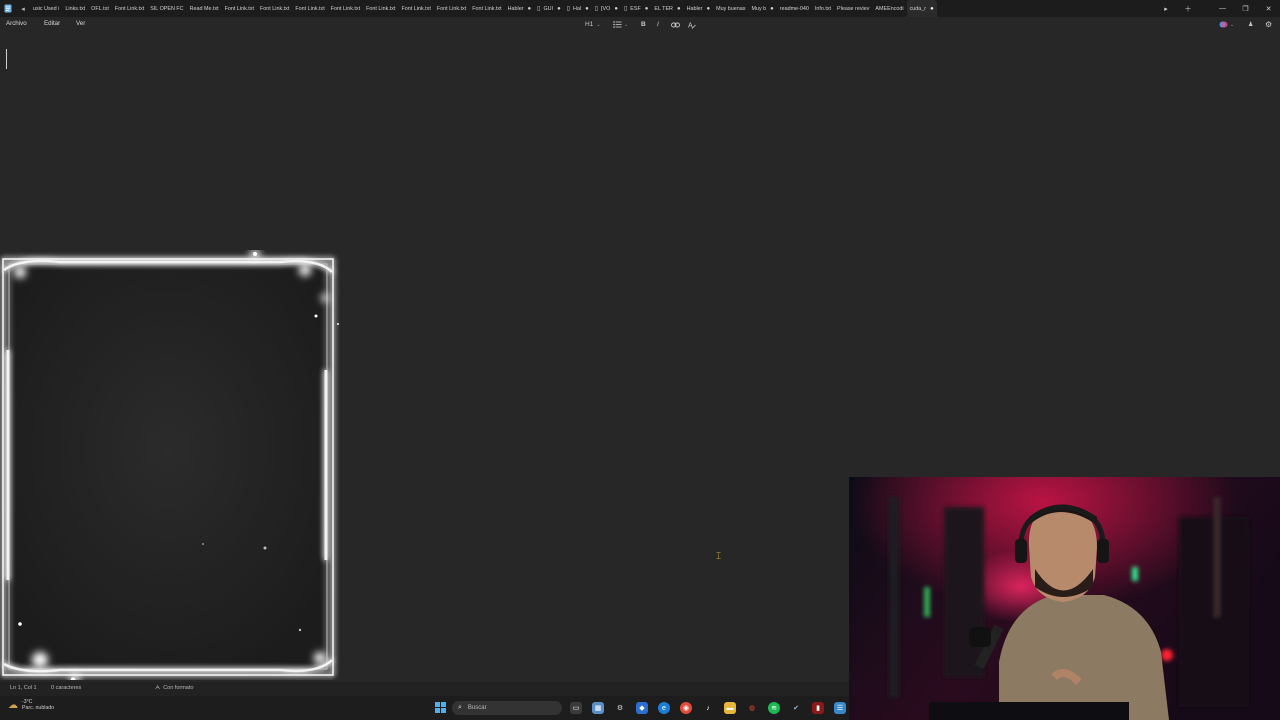  I want to click on tab-11: Font Link.txt, so click(416, 8).